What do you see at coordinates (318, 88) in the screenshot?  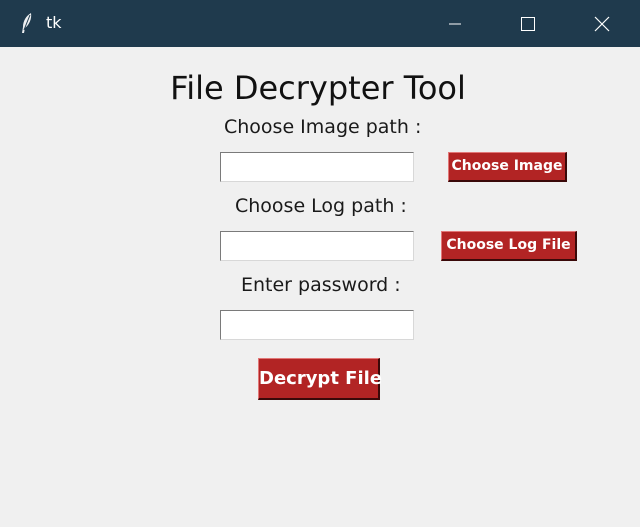 I see `page-title: File Decrypter Tool` at bounding box center [318, 88].